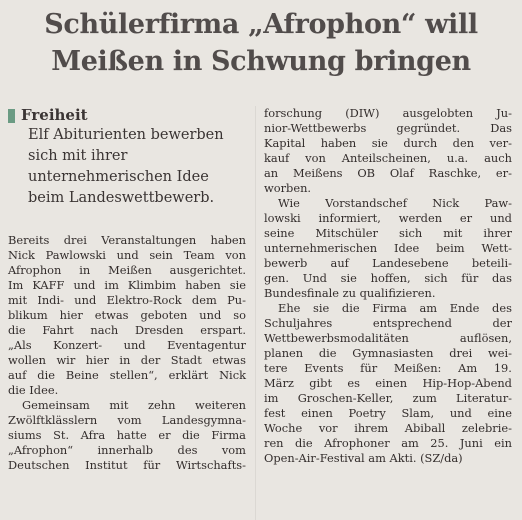 The height and width of the screenshot is (520, 522). What do you see at coordinates (50, 300) in the screenshot?
I see `word: Indi-` at bounding box center [50, 300].